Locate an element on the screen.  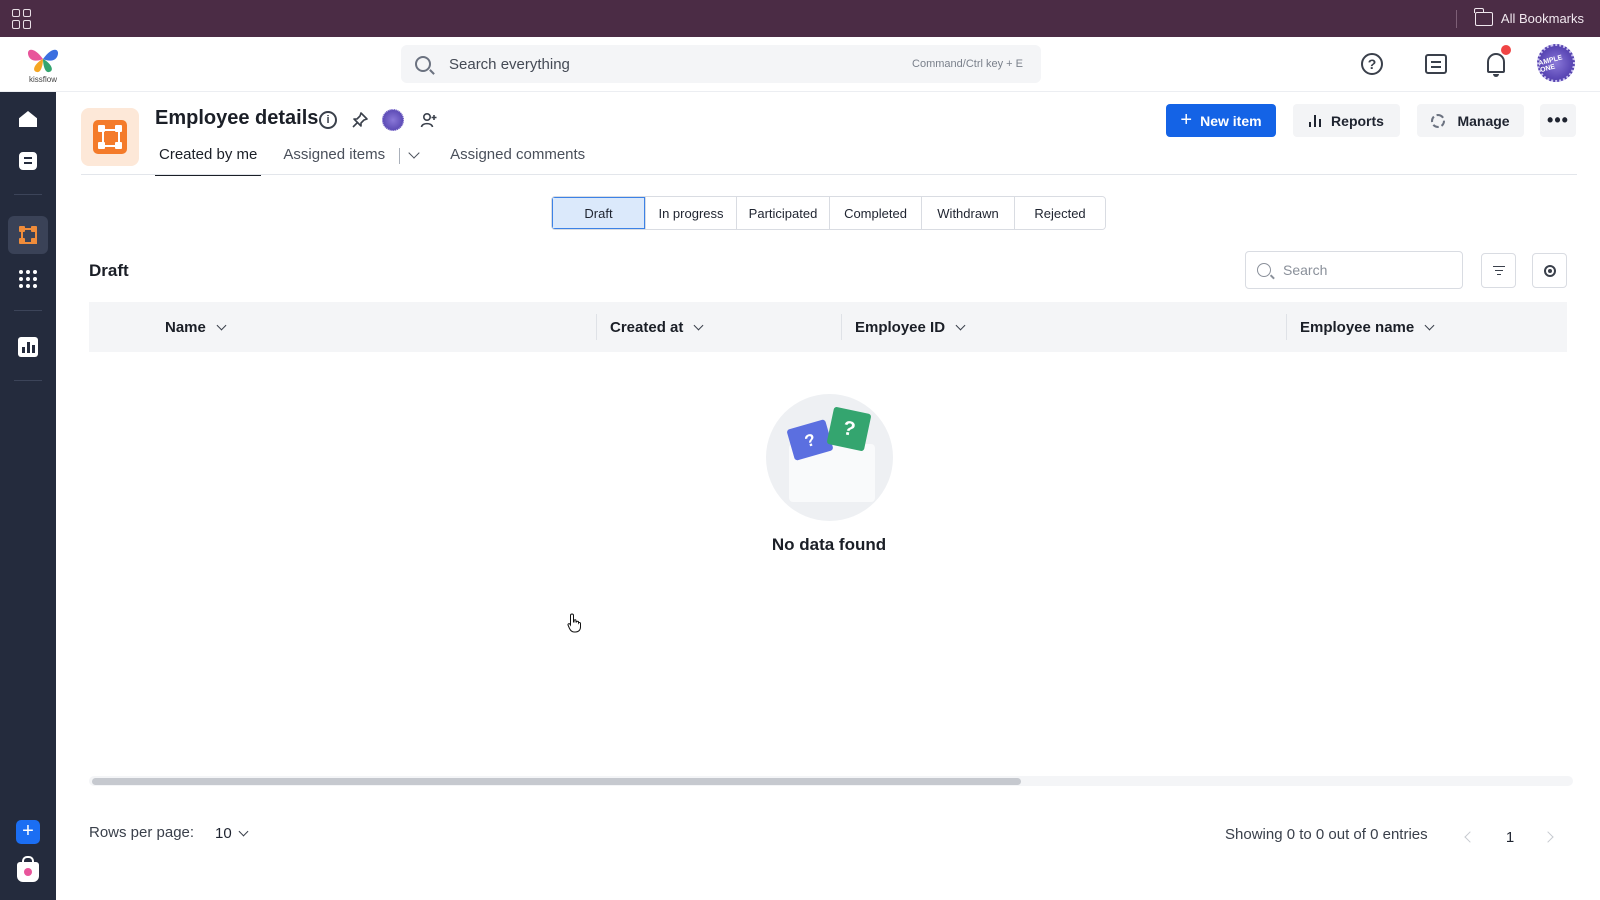
current-page-number: 1 is located at coordinates (1510, 837).